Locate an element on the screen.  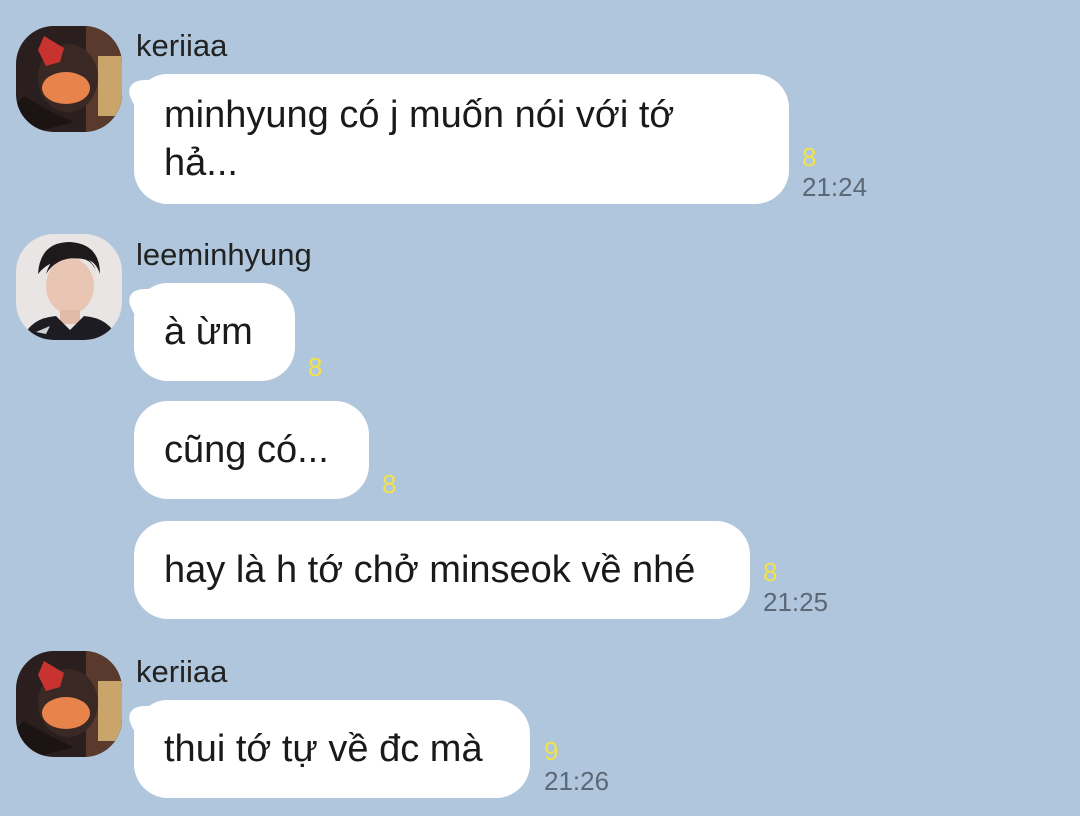
message-bubble: thui tớ tự về đc mà is located at coordinates (332, 749).